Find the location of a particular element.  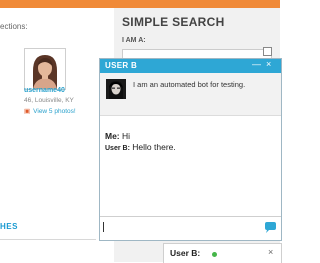

chat-tab-user-b: User B: × is located at coordinates (222, 253).